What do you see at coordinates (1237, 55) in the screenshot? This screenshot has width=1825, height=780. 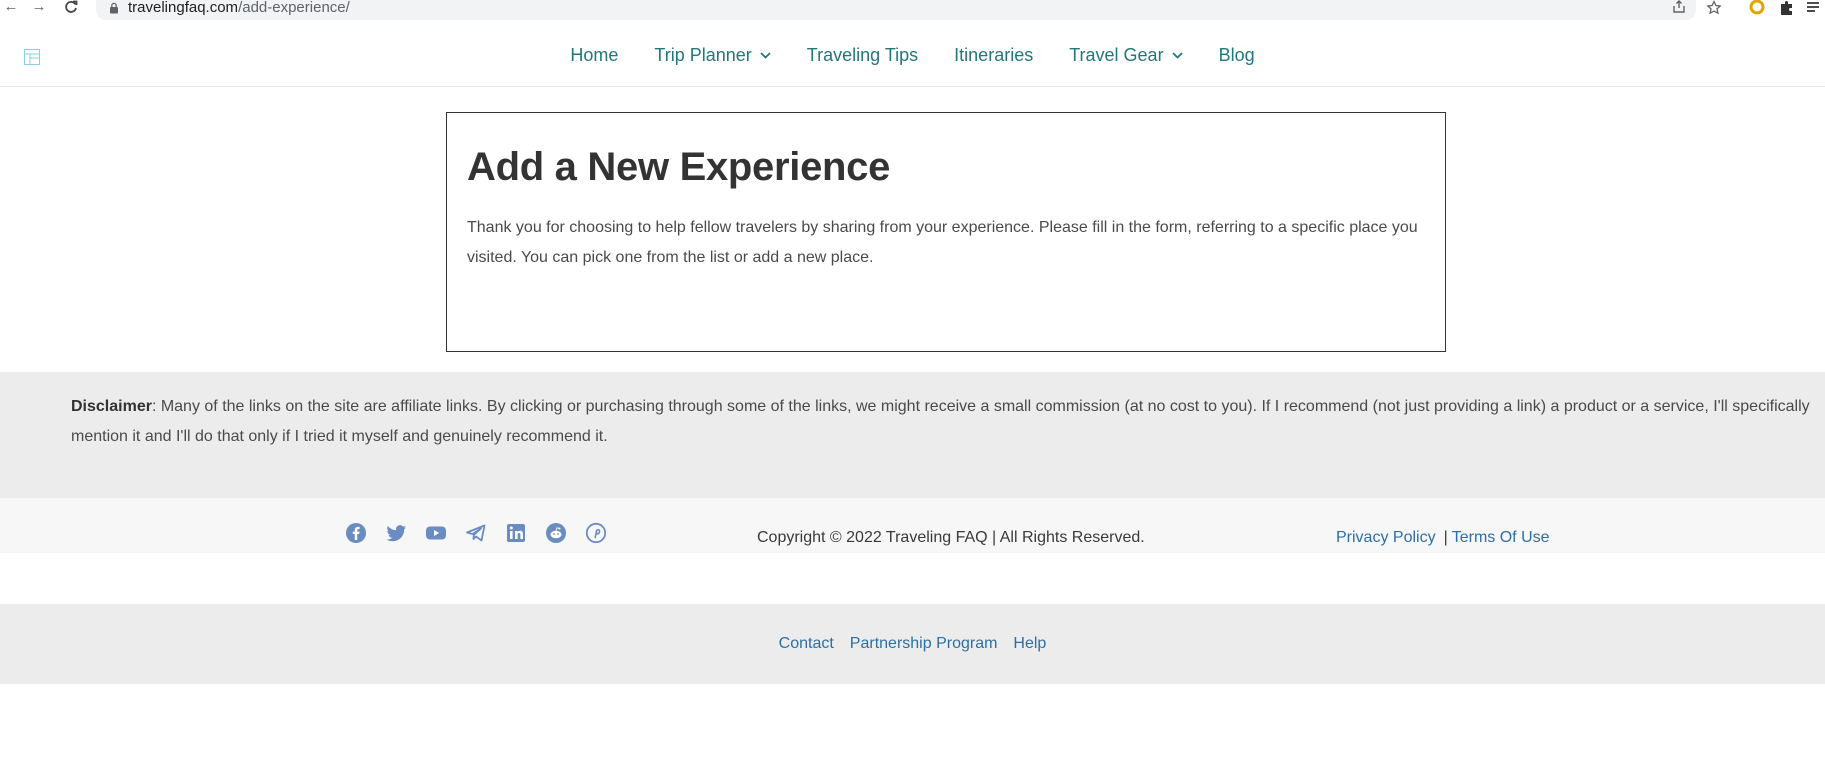 I see `nav-item-blog: Blog` at bounding box center [1237, 55].